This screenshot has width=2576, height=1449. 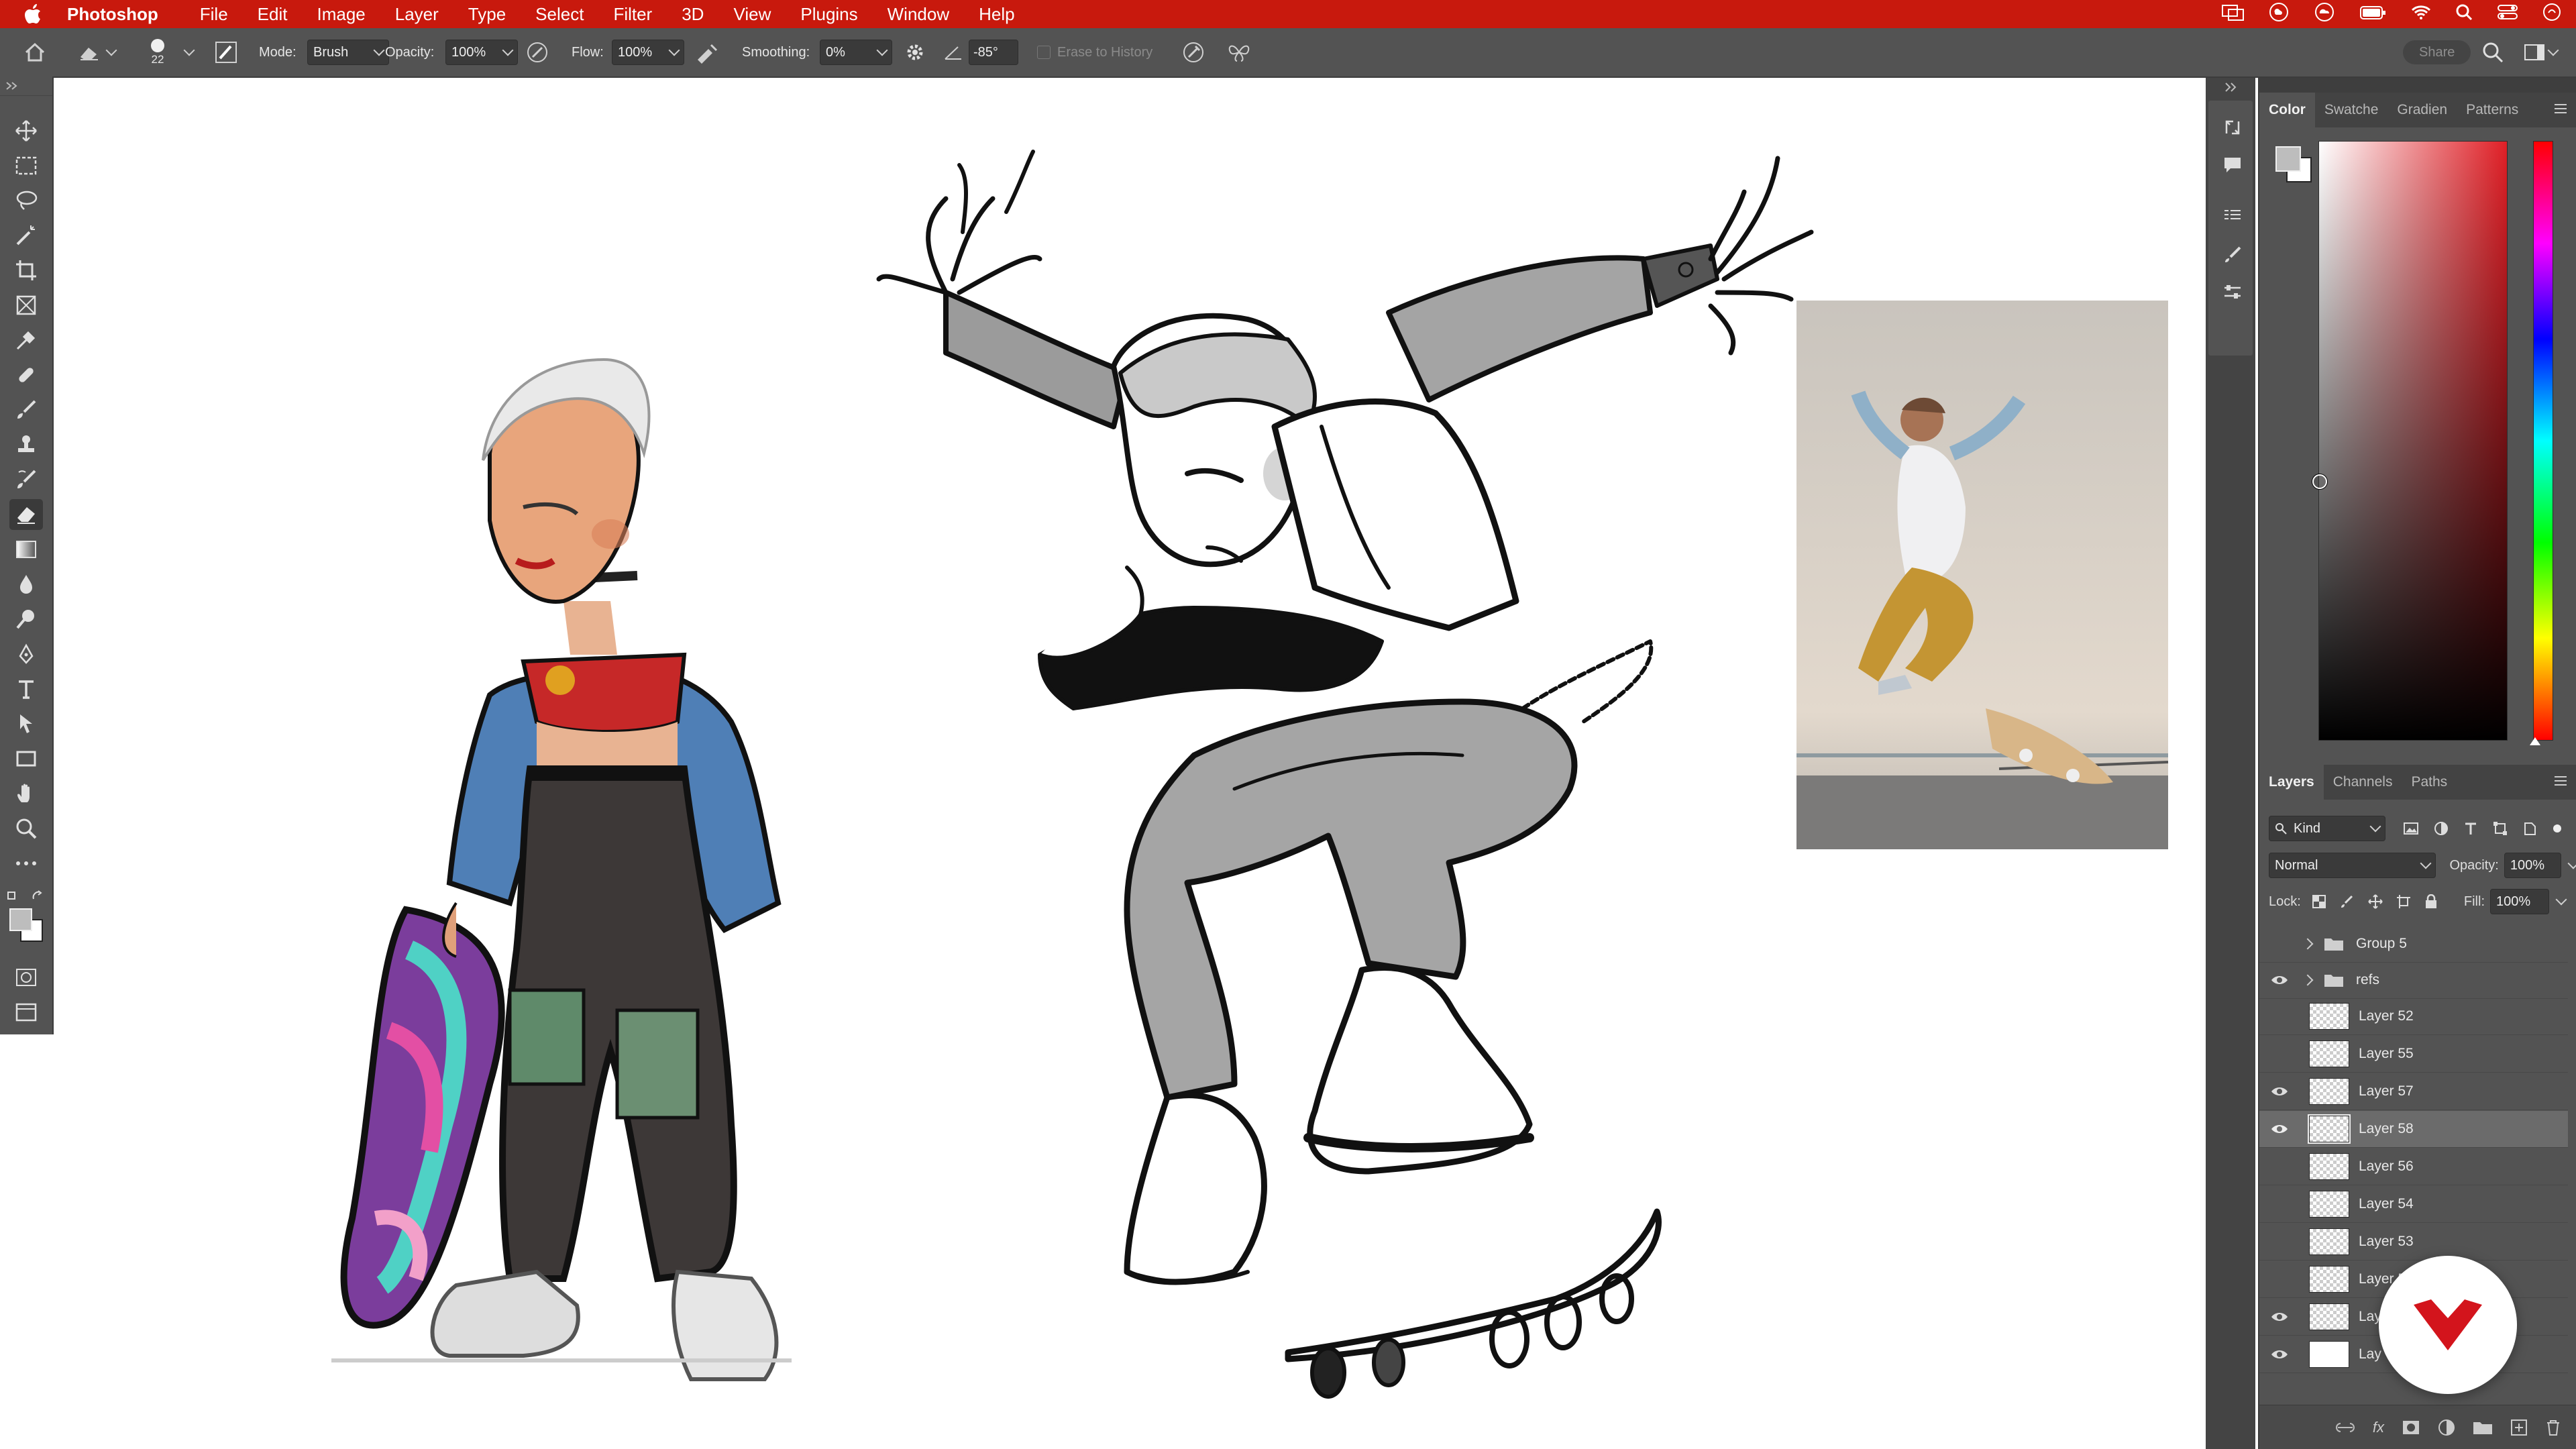 I want to click on layer-row-refs: refs, so click(x=2413, y=980).